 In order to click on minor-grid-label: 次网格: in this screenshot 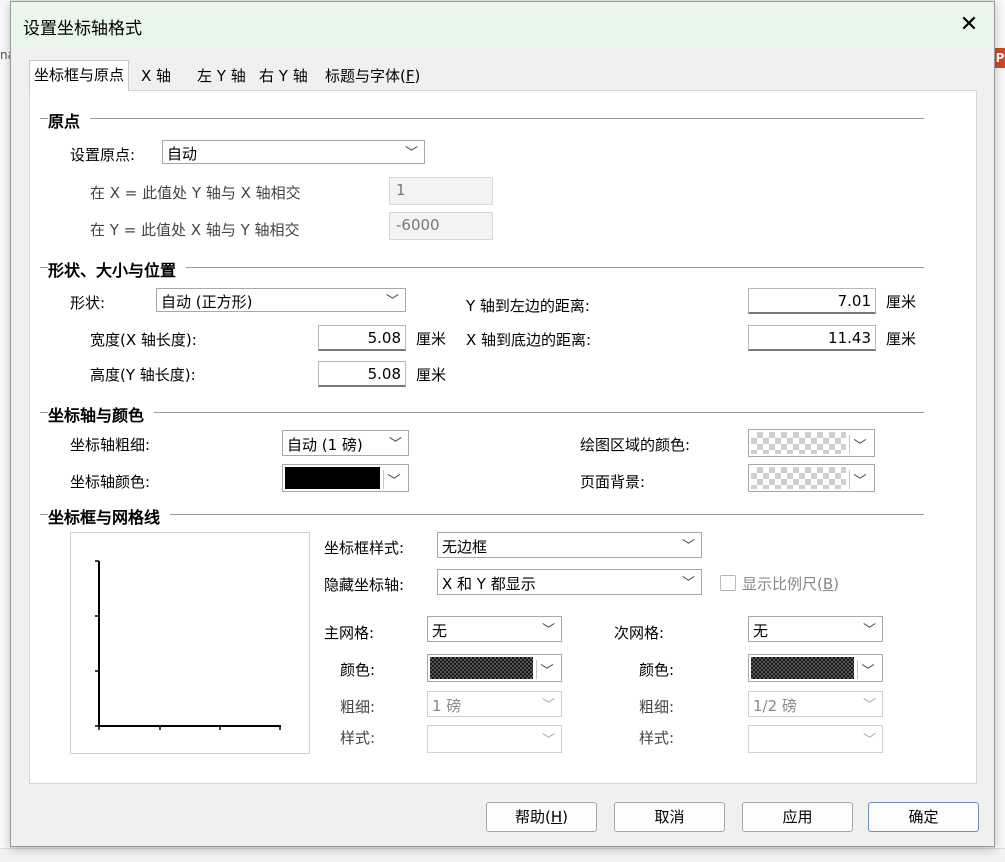, I will do `click(639, 633)`.